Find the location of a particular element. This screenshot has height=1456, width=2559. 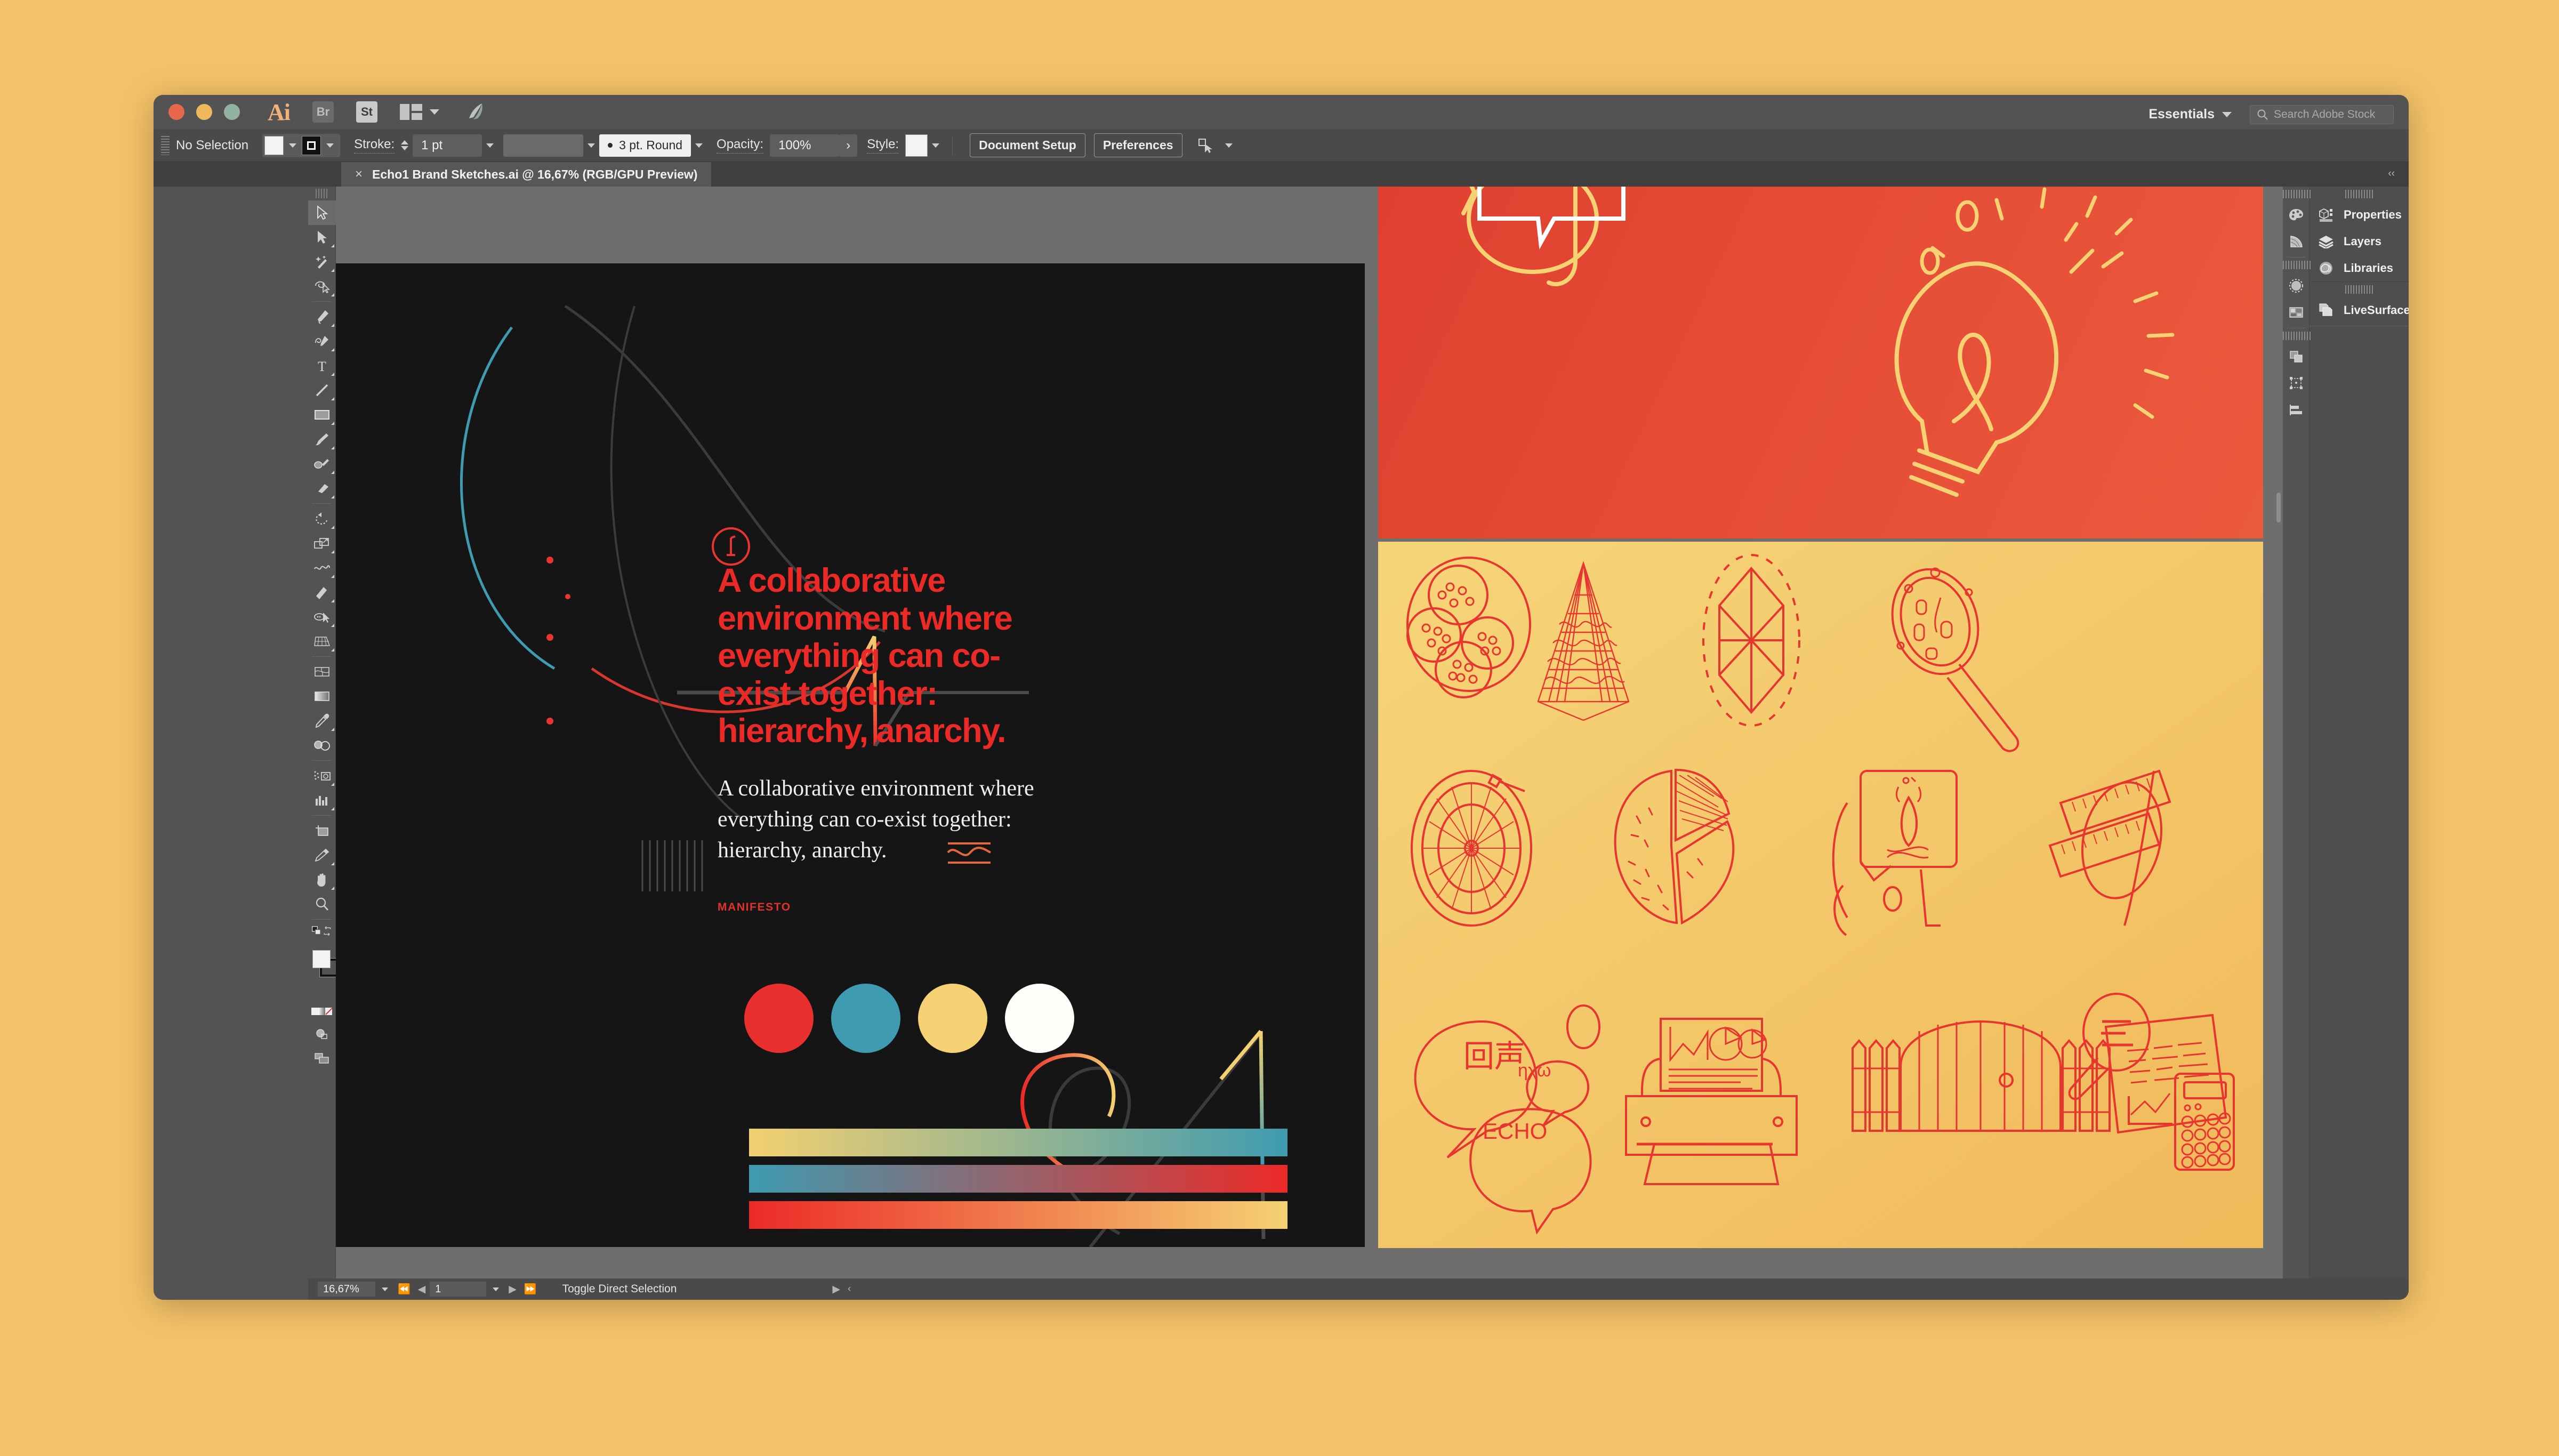

arrange-documents-icon is located at coordinates (419, 112).